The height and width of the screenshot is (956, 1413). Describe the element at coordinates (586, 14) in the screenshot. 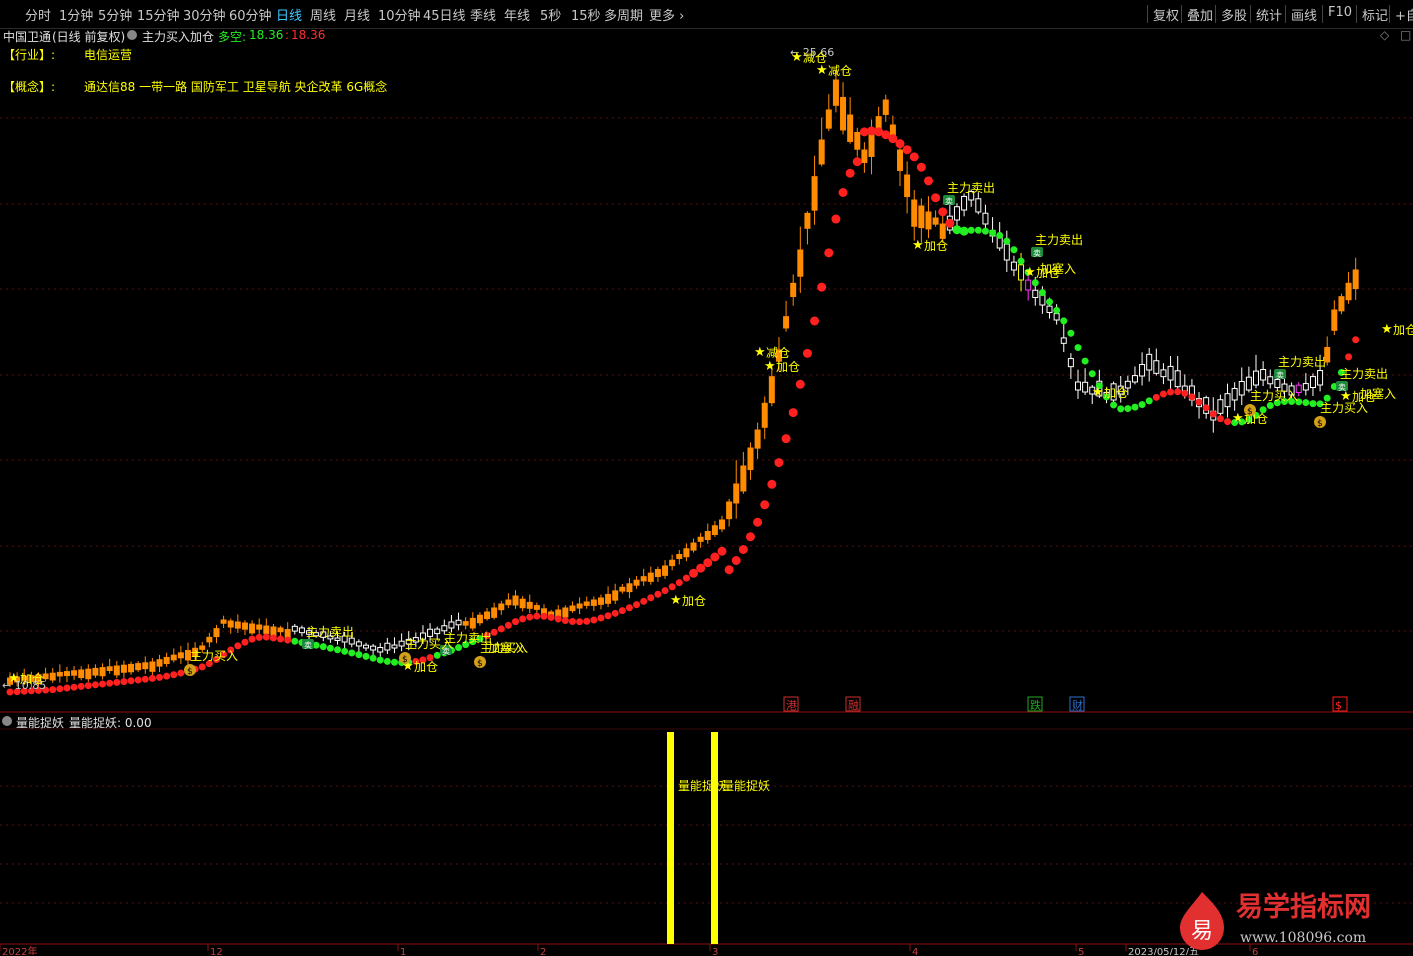

I see `period-tab-14: 15秒` at that location.